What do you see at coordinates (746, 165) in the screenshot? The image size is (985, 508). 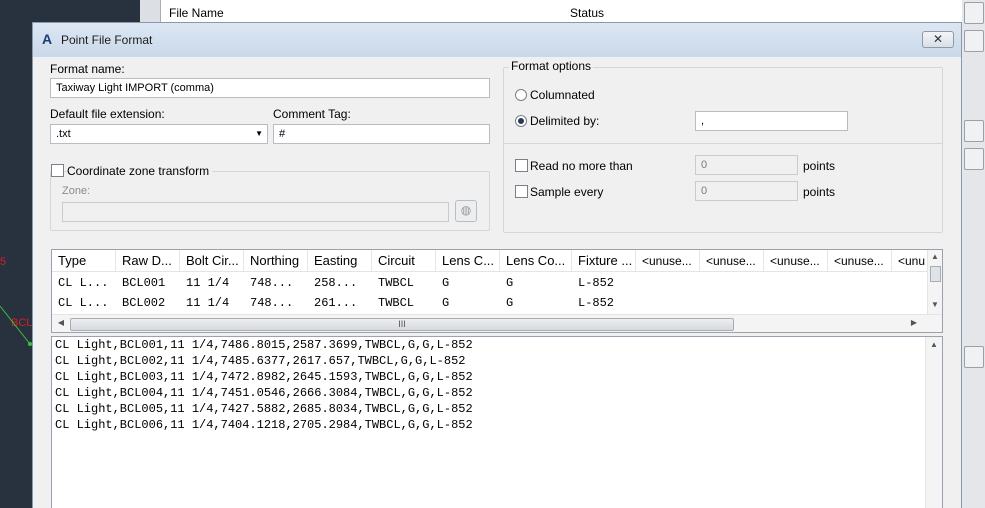 I see `read-no-more-input: 0` at bounding box center [746, 165].